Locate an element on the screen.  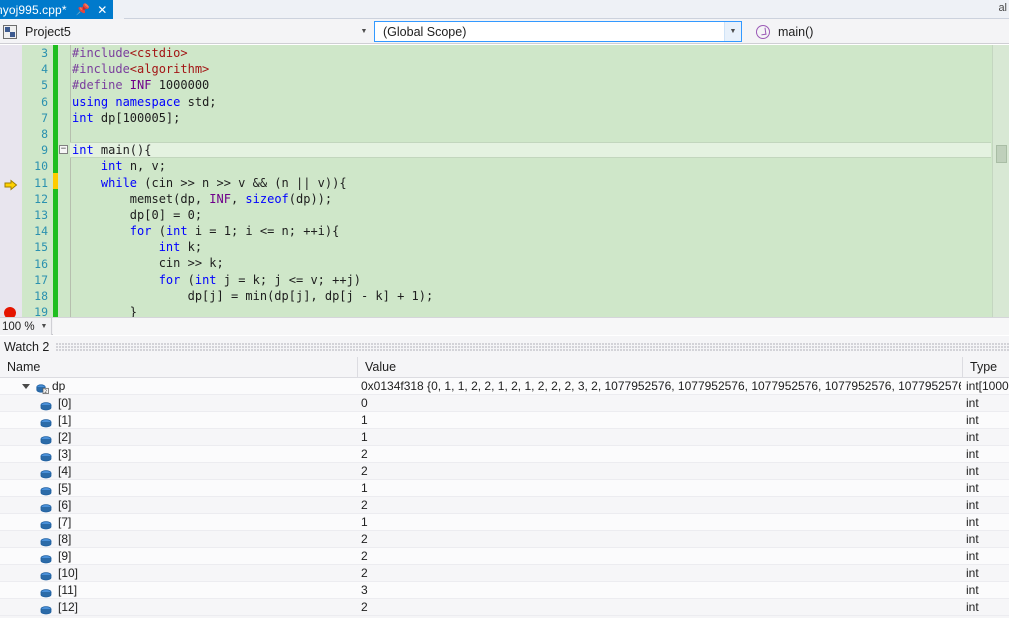
code-token: i = 1; i <= n; ++i){ is located at coordinates (263, 231).